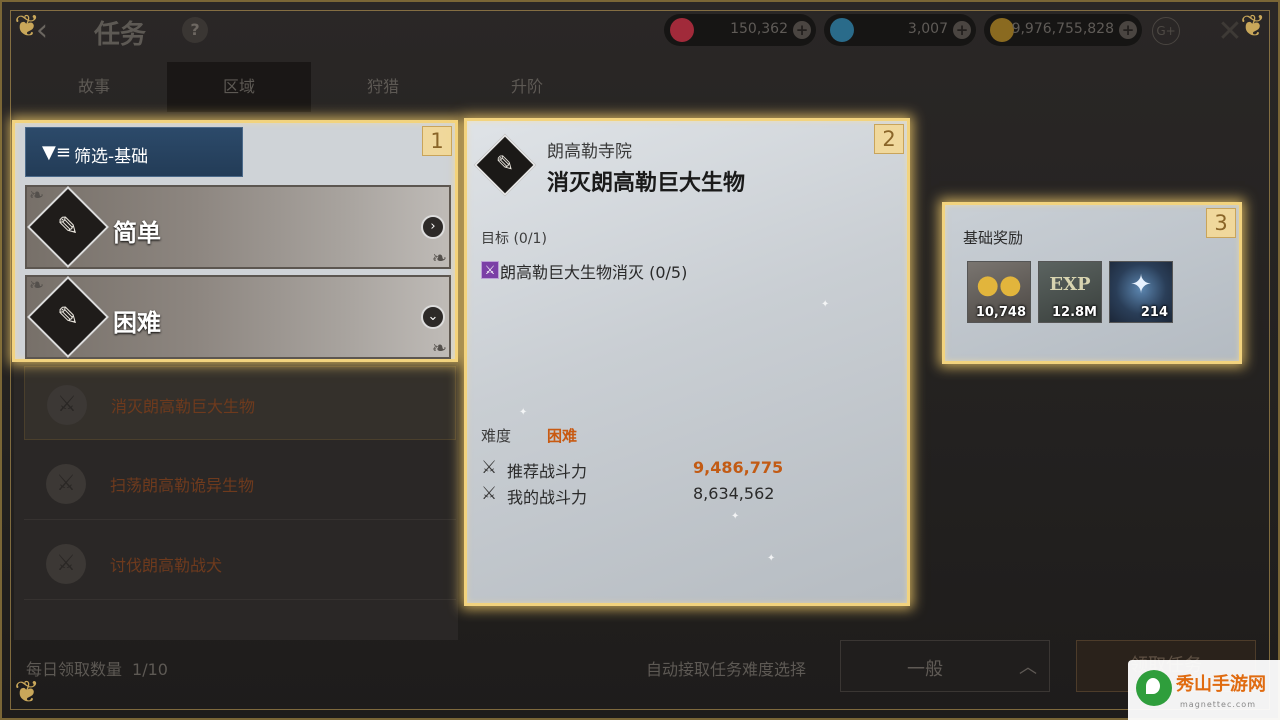 The image size is (1280, 720). What do you see at coordinates (682, 30) in the screenshot?
I see `red-gem-icon` at bounding box center [682, 30].